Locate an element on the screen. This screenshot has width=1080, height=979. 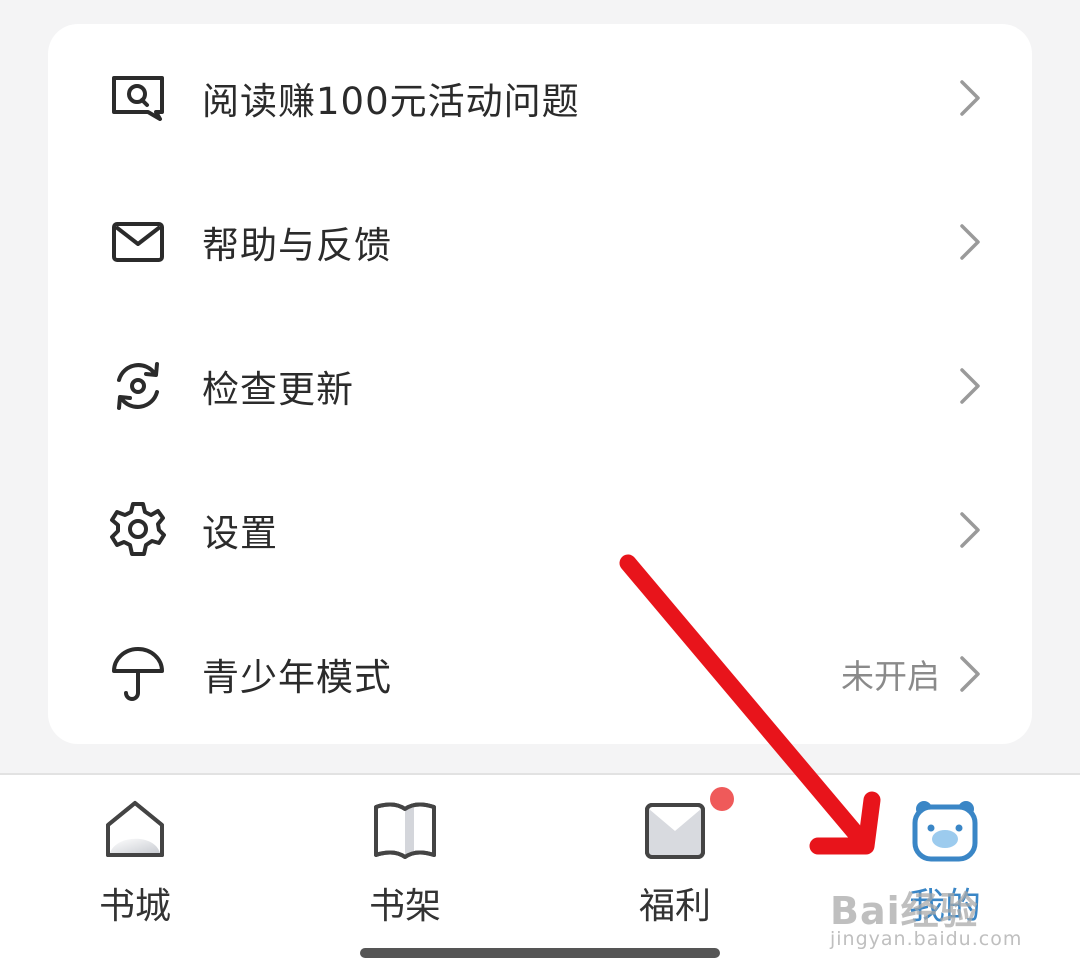
umbrella-icon is located at coordinates (138, 674).